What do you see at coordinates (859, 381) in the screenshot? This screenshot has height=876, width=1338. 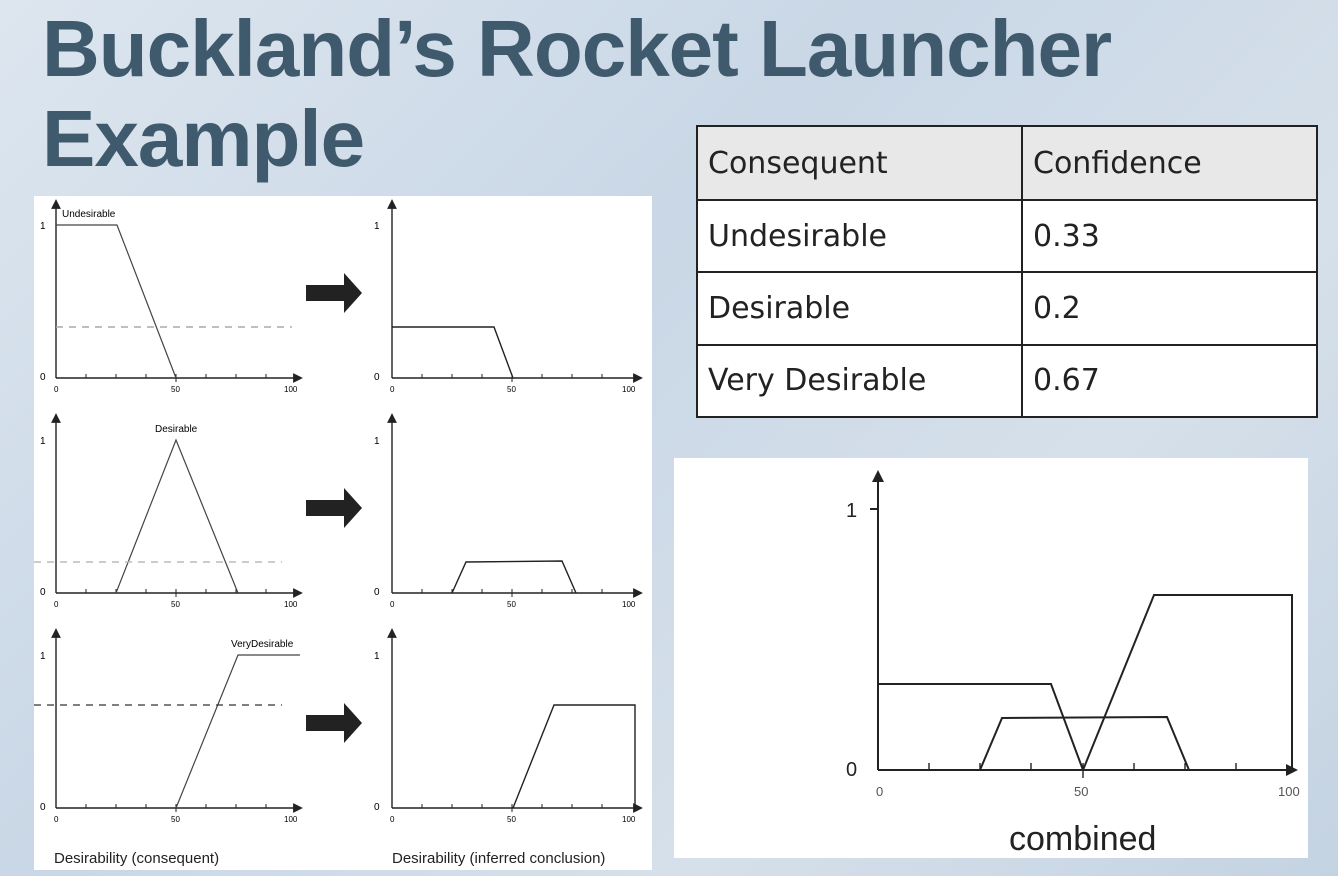 I see `table-cell-consequent: Very Desirable` at bounding box center [859, 381].